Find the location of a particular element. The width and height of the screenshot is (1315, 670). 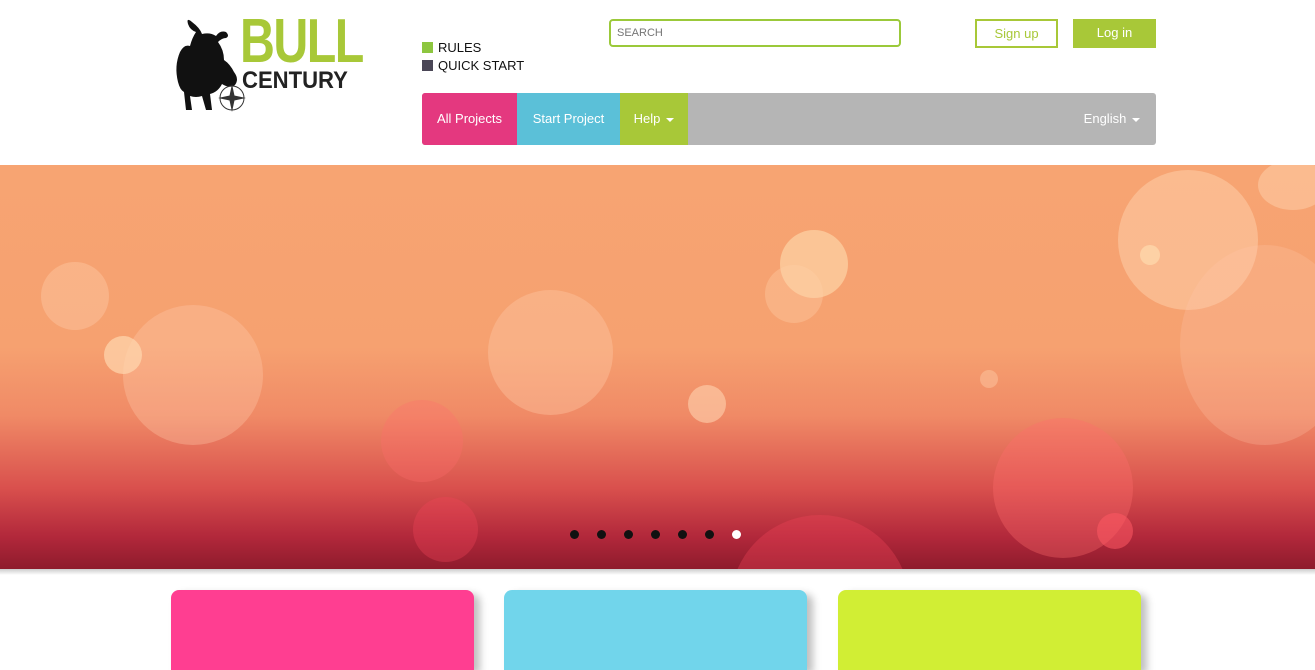

nav-start-project-label: Start Project is located at coordinates (568, 118).